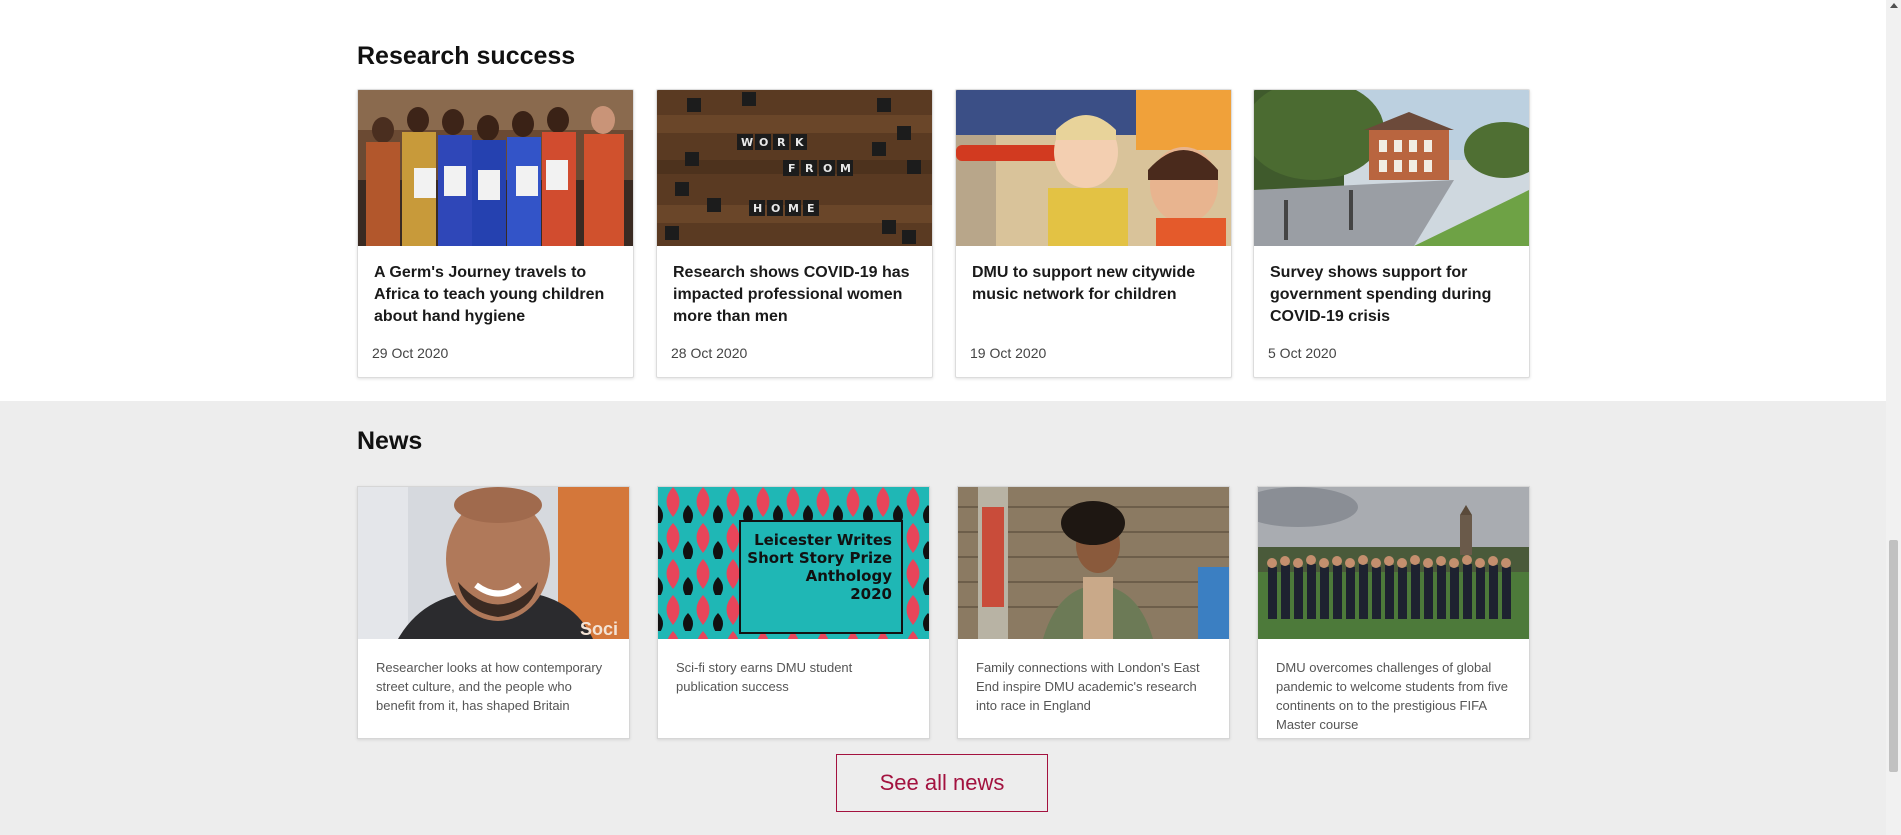 This screenshot has width=1901, height=835. I want to click on cover-line: Leicester Writes, so click(823, 540).